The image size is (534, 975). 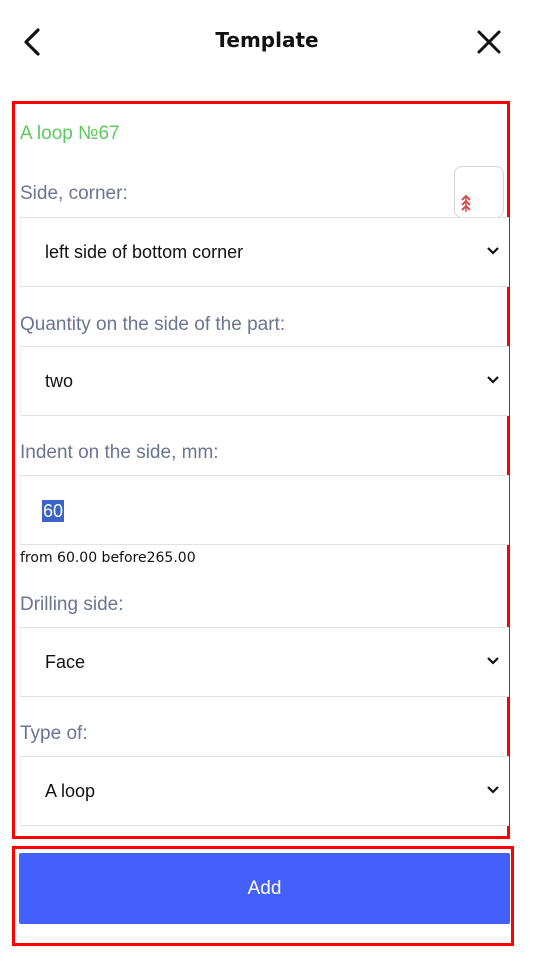 I want to click on add-button: Add, so click(x=264, y=888).